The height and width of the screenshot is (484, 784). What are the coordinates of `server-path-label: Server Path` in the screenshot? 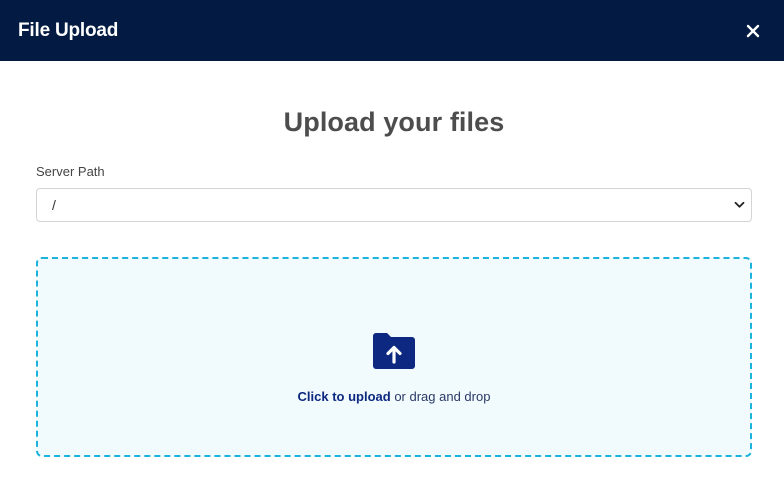 It's located at (70, 171).